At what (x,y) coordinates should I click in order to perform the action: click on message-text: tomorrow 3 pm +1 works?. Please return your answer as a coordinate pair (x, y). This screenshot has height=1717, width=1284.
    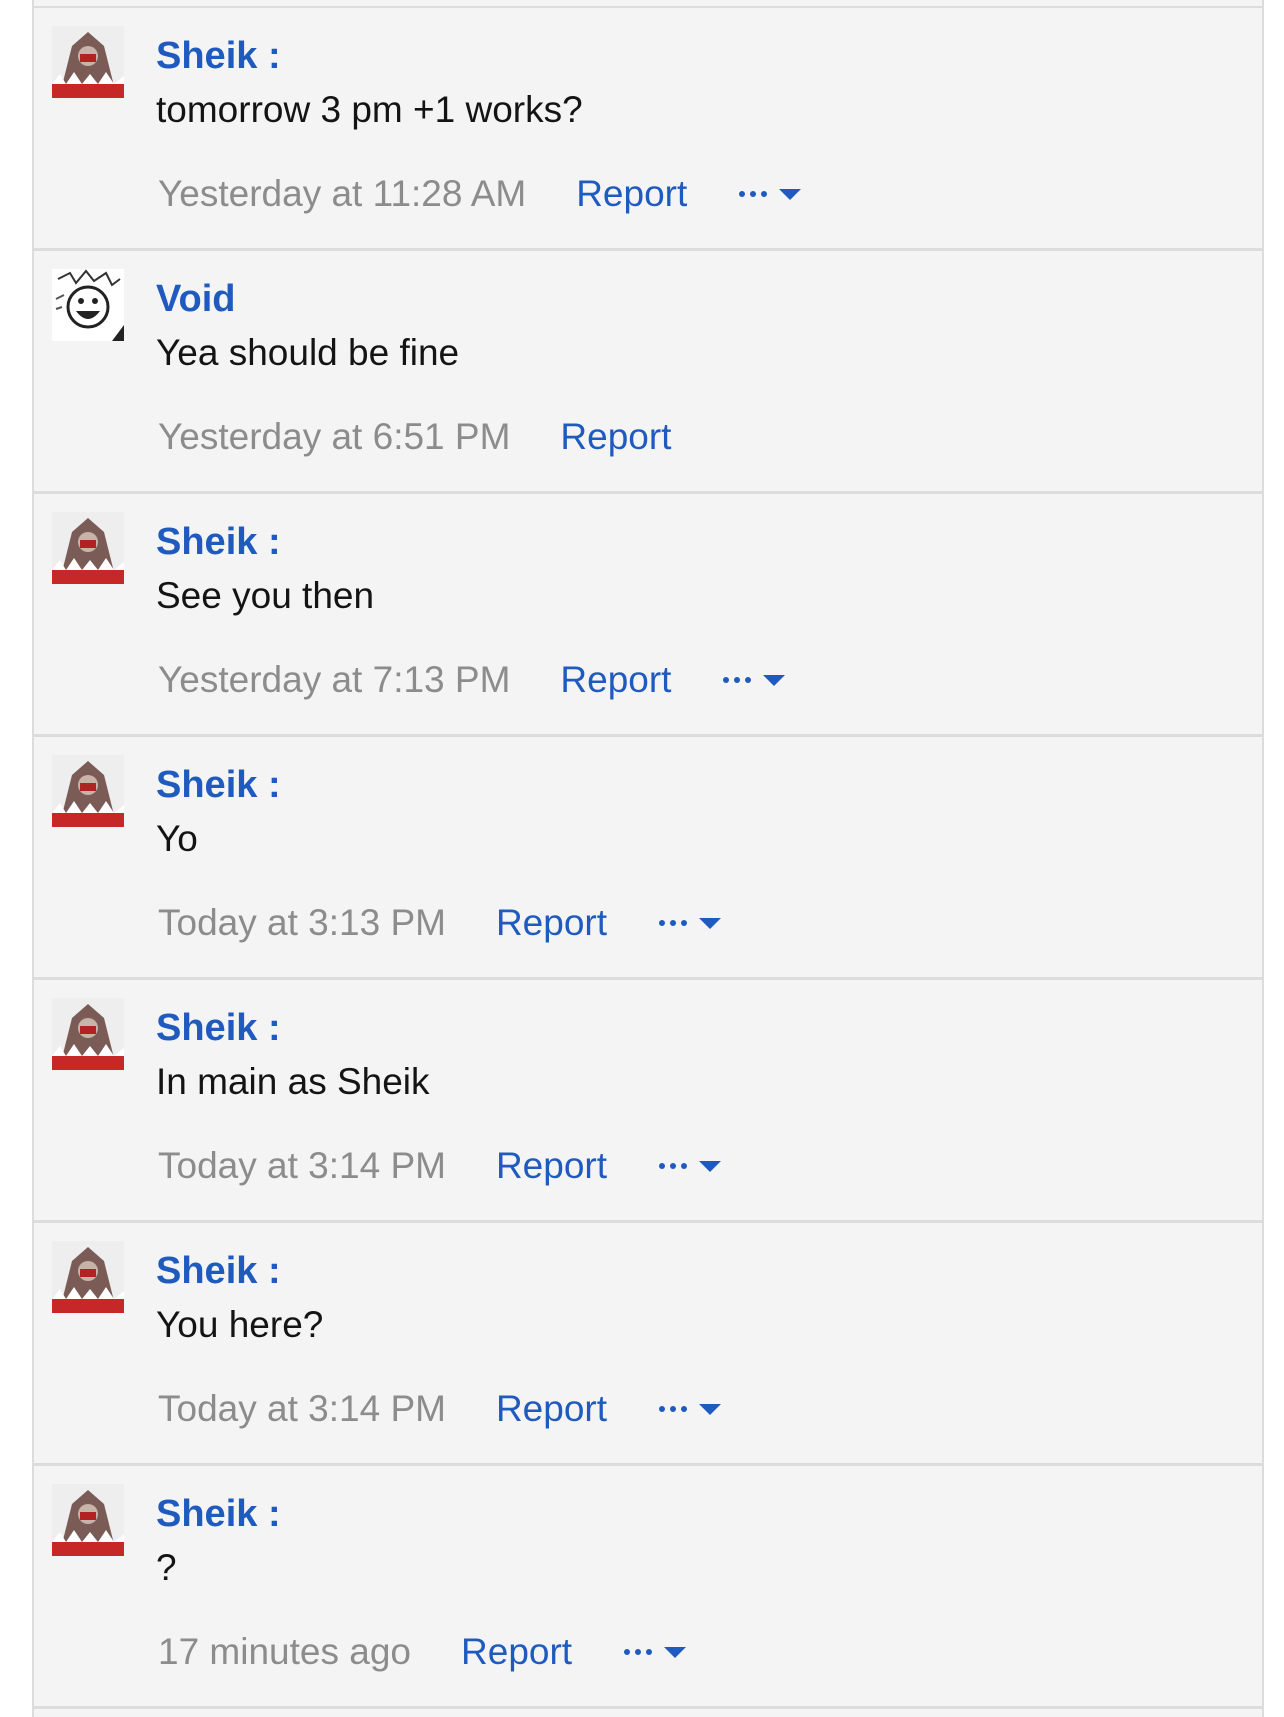
    Looking at the image, I should click on (369, 109).